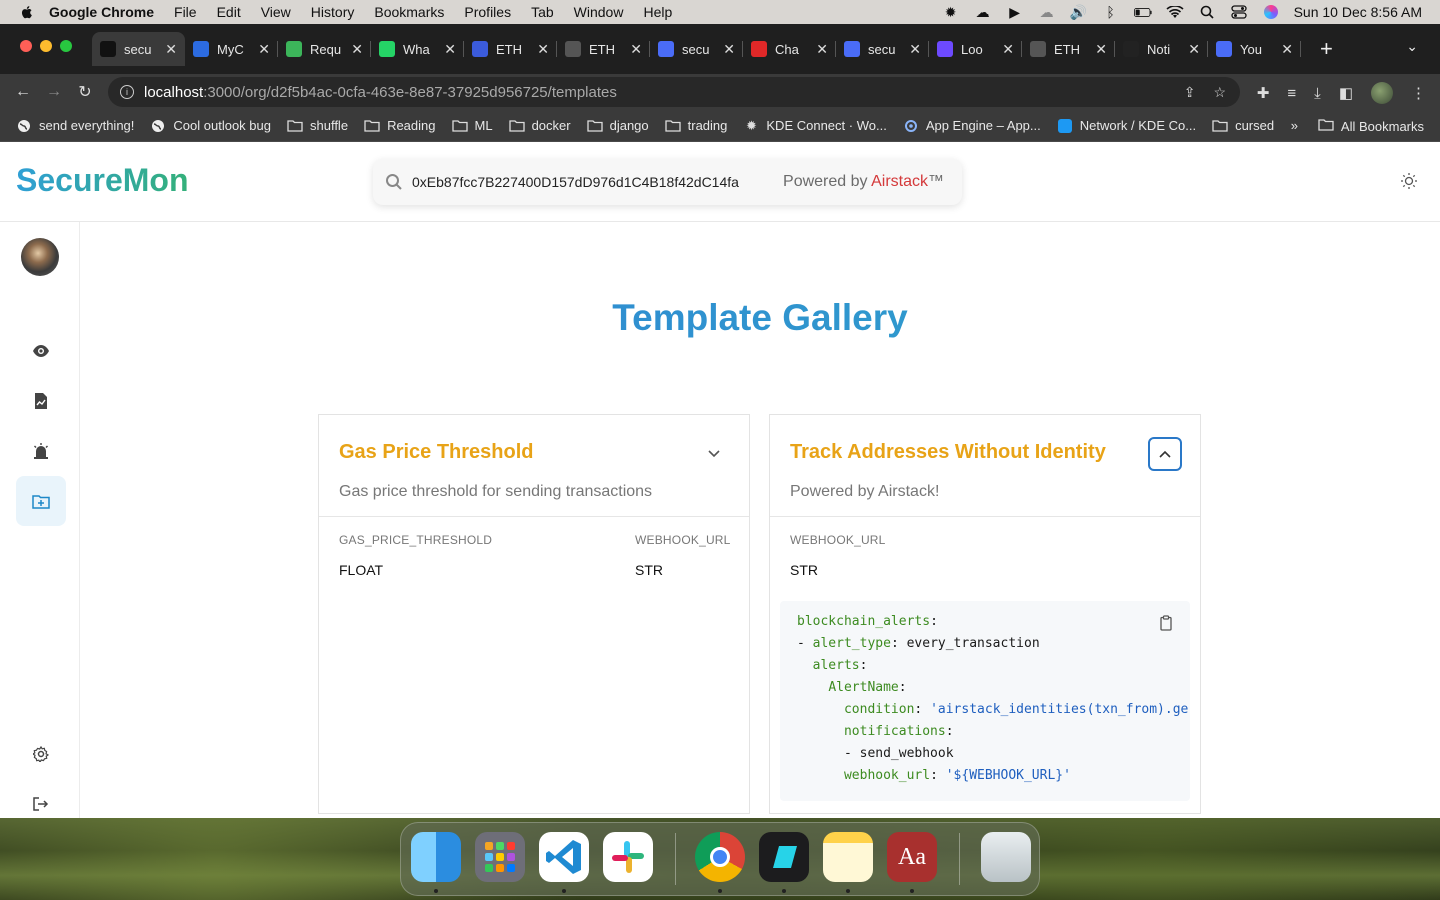 This screenshot has width=1440, height=900. Describe the element at coordinates (1207, 12) in the screenshot. I see `spotlight-search-icon` at that location.